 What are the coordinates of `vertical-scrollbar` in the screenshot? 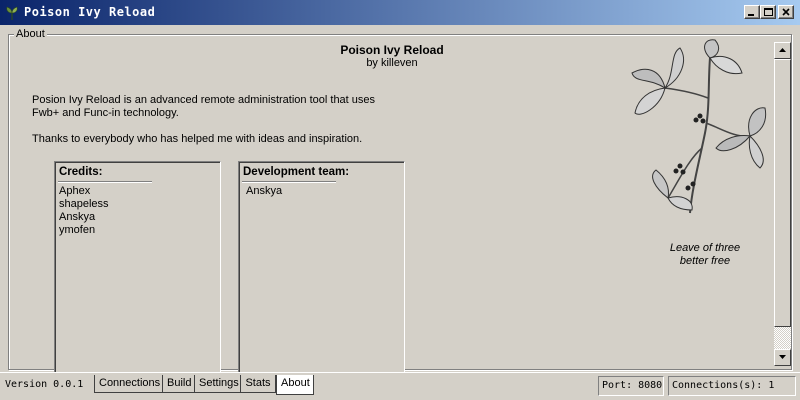 It's located at (782, 204).